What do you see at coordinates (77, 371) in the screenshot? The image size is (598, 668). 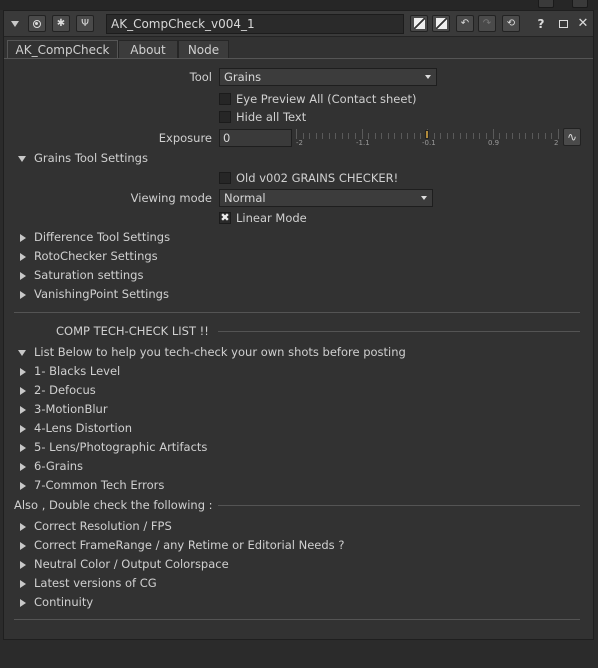 I see `checklist-item-blacks: 1- Blacks Level` at bounding box center [77, 371].